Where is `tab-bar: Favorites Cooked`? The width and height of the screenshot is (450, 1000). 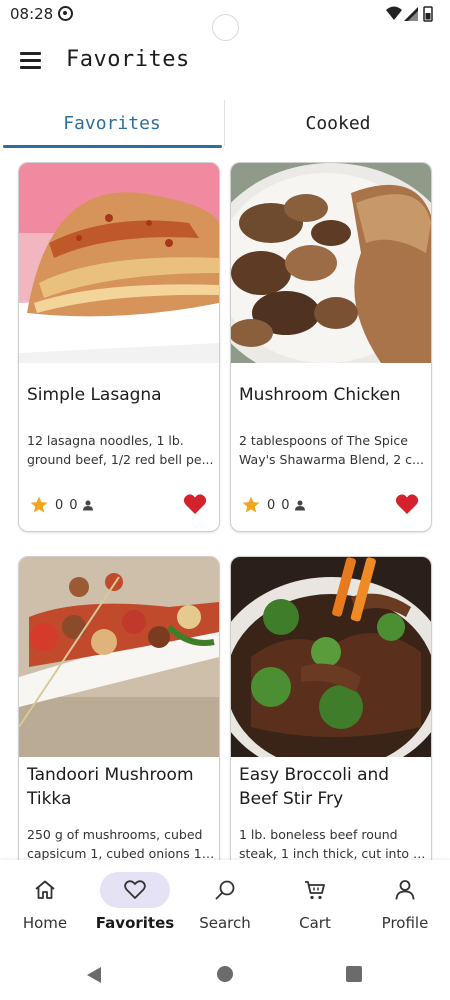 tab-bar: Favorites Cooked is located at coordinates (225, 124).